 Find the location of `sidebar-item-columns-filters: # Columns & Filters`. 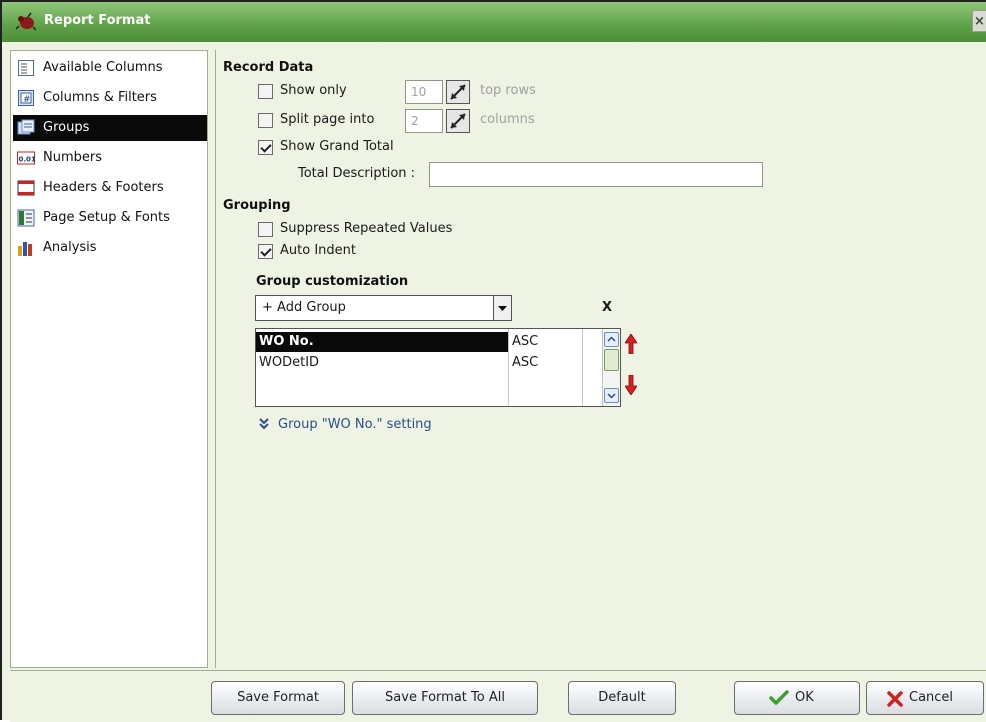

sidebar-item-columns-filters: # Columns & Filters is located at coordinates (110, 98).